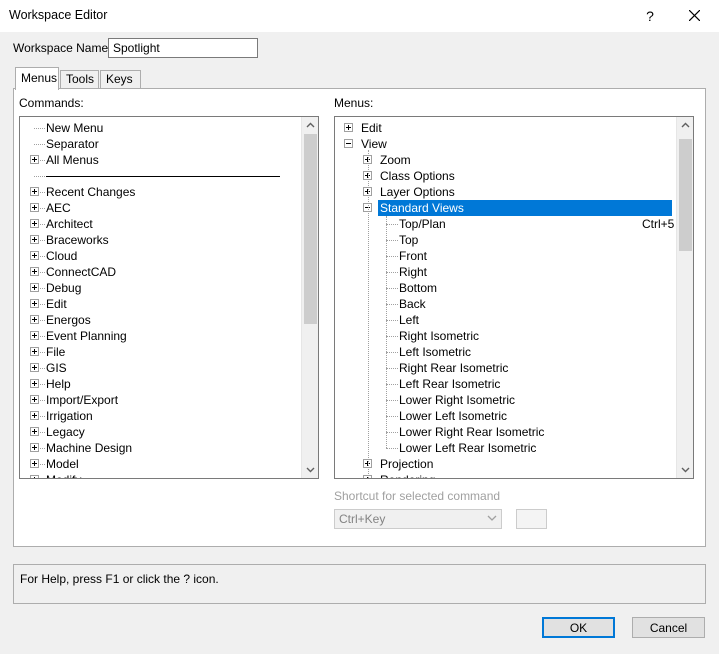  What do you see at coordinates (413, 256) in the screenshot?
I see `menus-tree-item: Front` at bounding box center [413, 256].